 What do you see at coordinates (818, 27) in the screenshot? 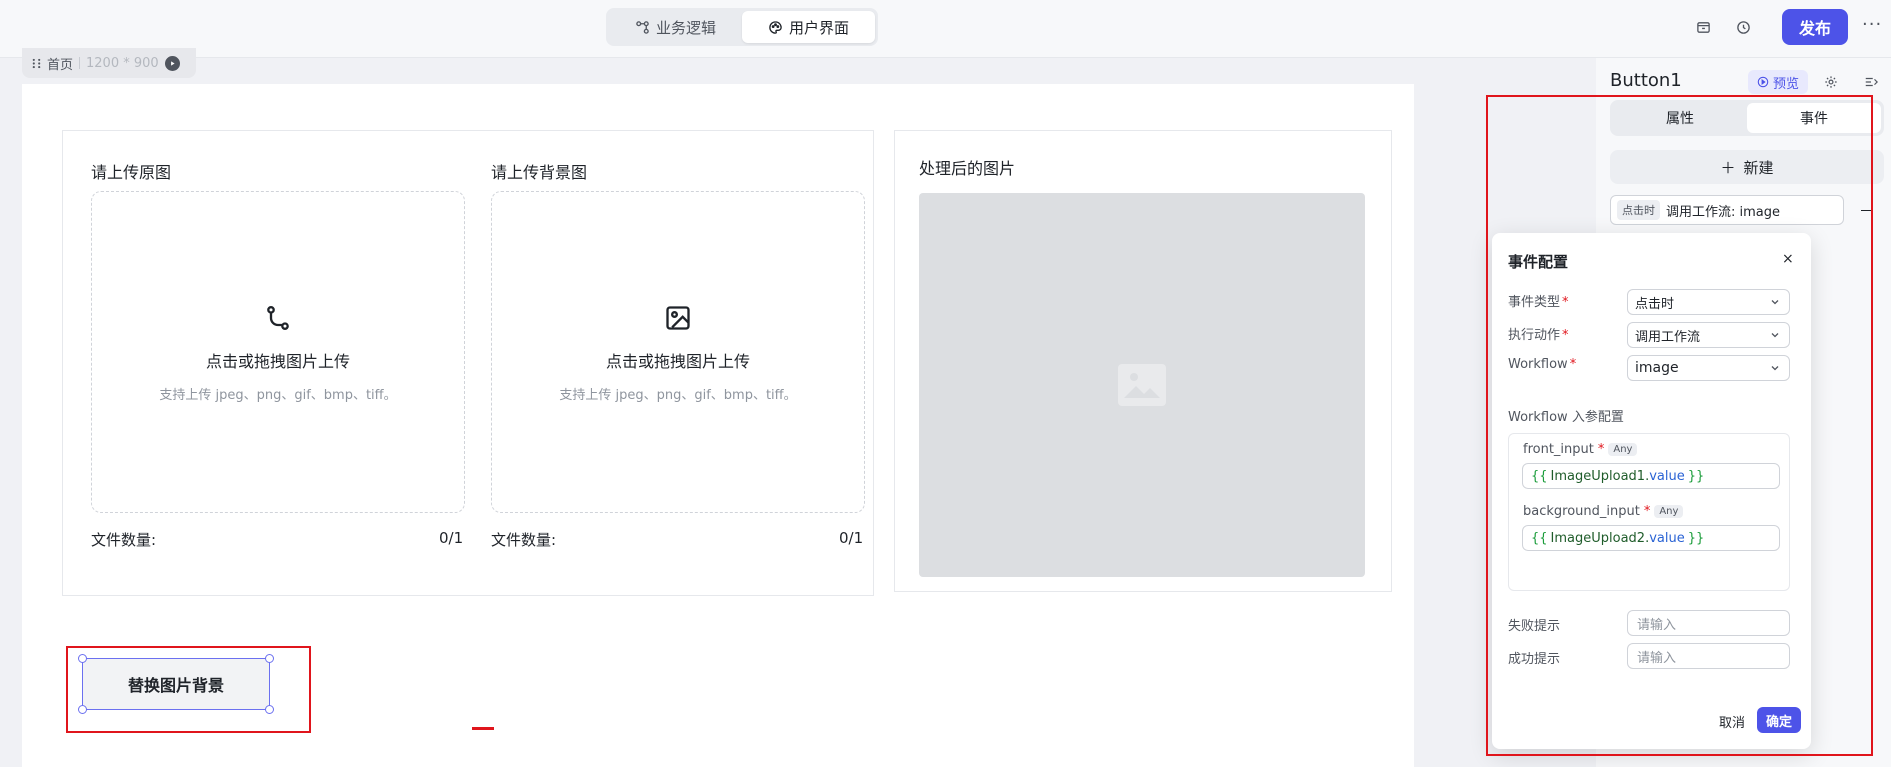
I see `tab-label: 用户界面` at bounding box center [818, 27].